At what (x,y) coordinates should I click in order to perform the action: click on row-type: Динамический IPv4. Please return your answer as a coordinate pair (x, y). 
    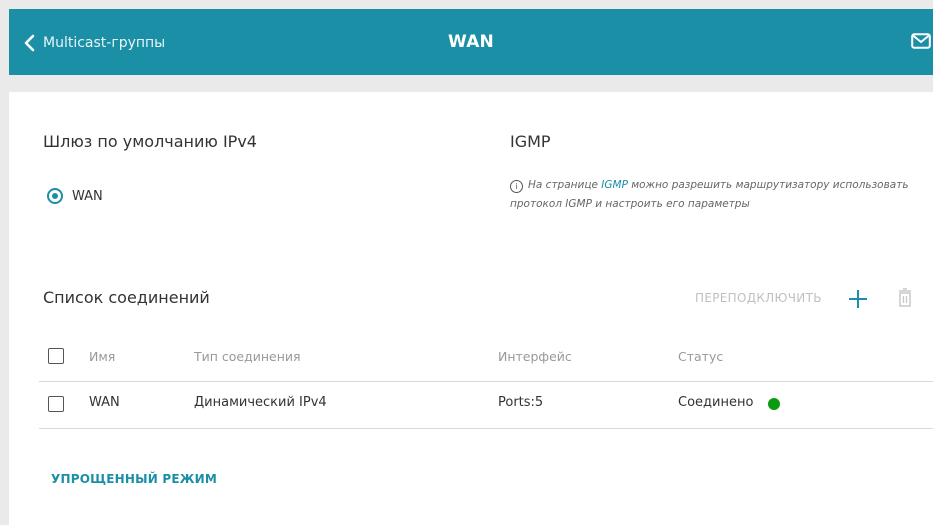
    Looking at the image, I should click on (260, 402).